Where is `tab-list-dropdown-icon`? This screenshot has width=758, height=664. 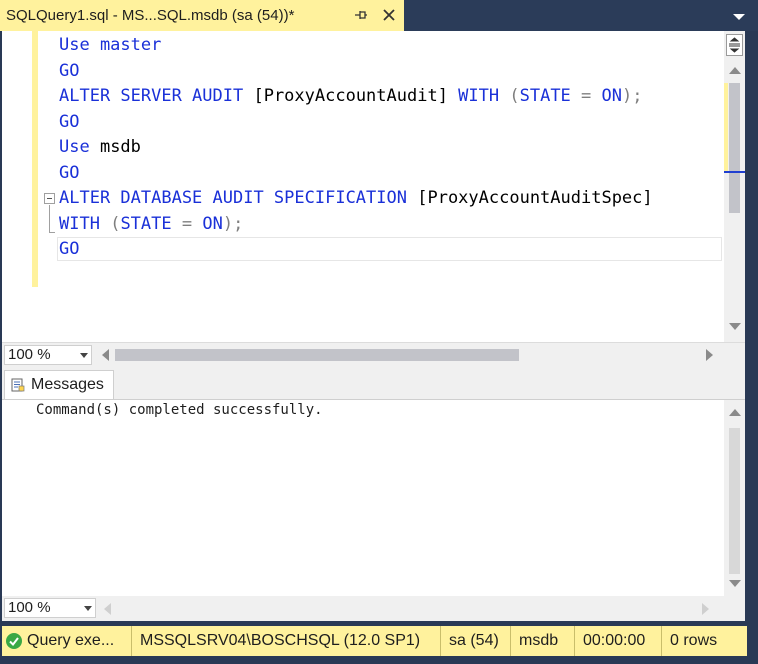 tab-list-dropdown-icon is located at coordinates (739, 17).